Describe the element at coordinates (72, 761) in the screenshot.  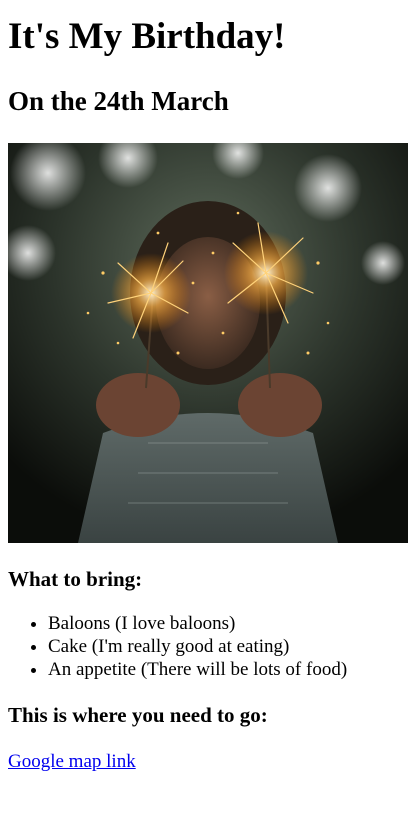
I see `google-map-link: Google map link` at that location.